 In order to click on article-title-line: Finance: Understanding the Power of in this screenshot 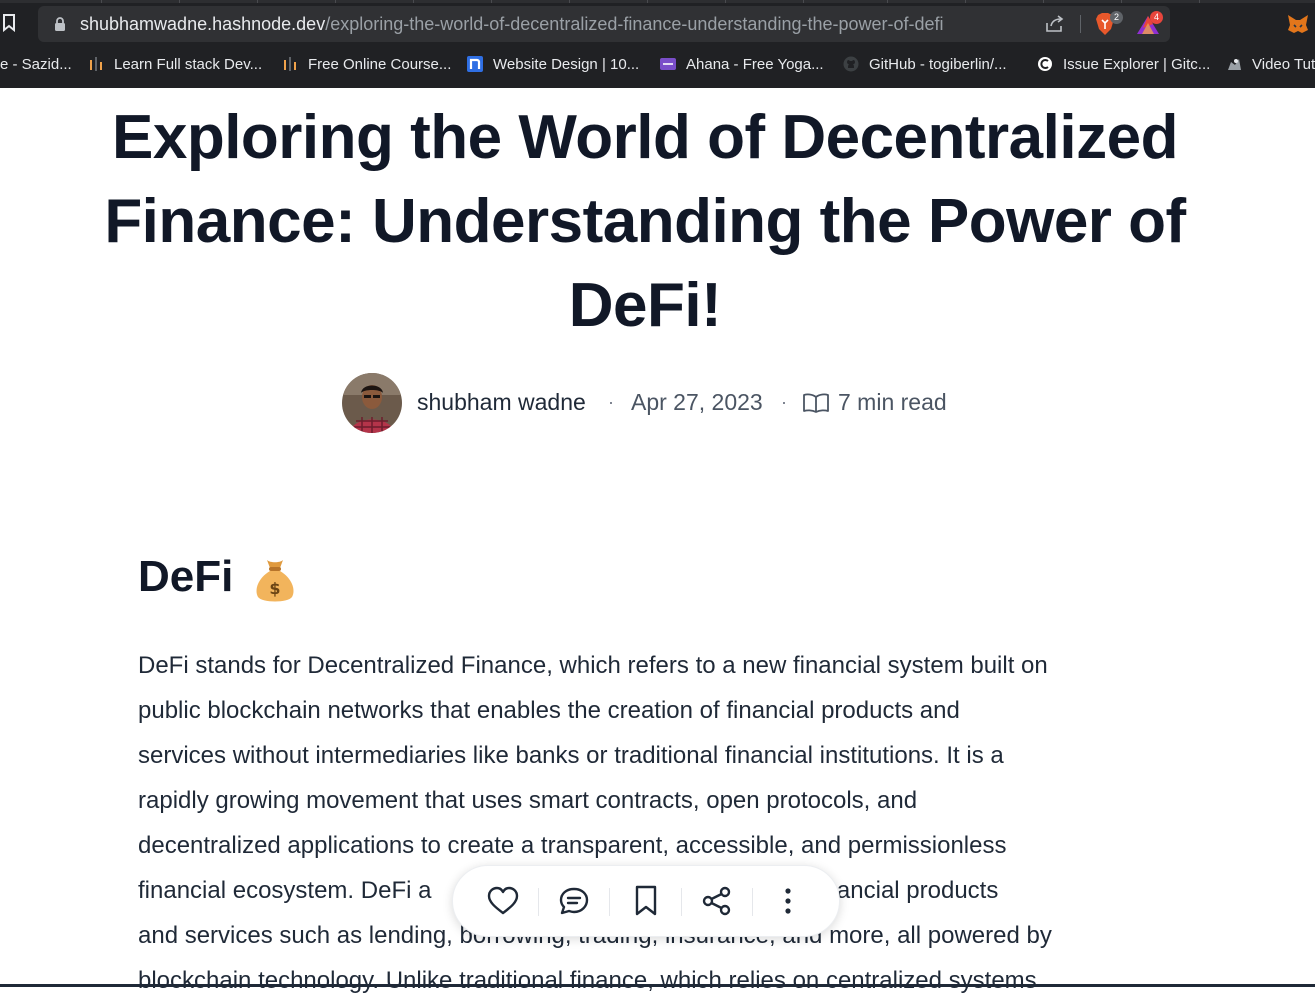, I will do `click(645, 221)`.